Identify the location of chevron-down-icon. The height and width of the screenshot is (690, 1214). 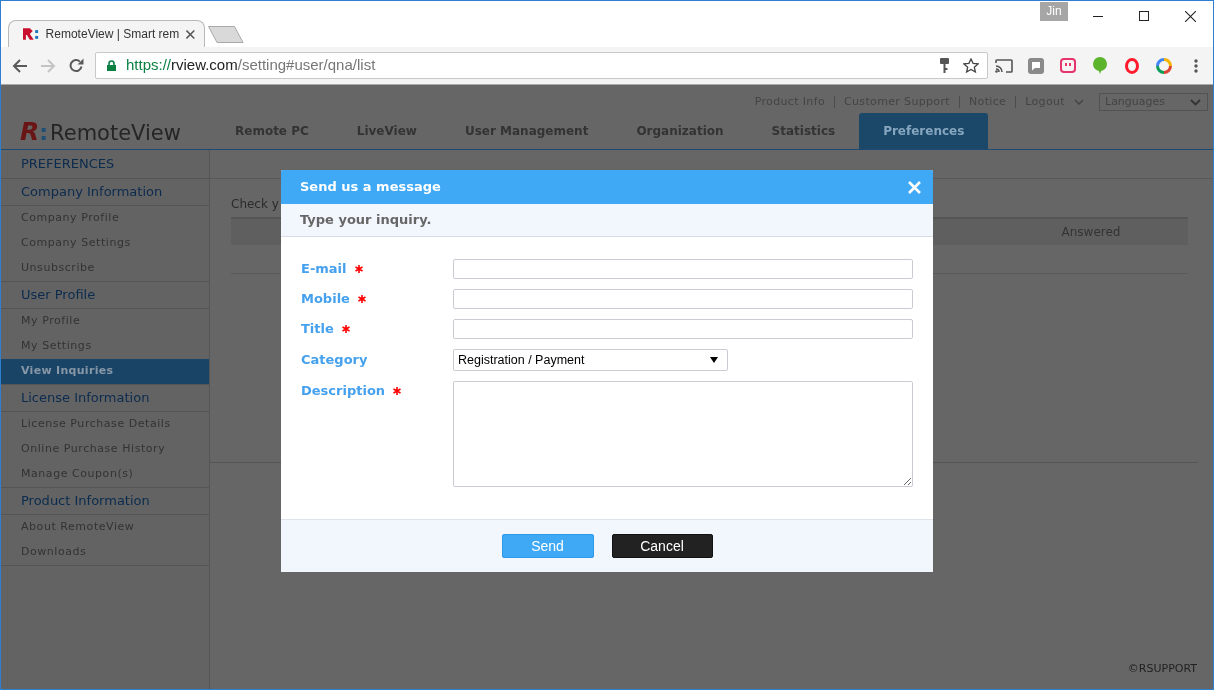
(1195, 102).